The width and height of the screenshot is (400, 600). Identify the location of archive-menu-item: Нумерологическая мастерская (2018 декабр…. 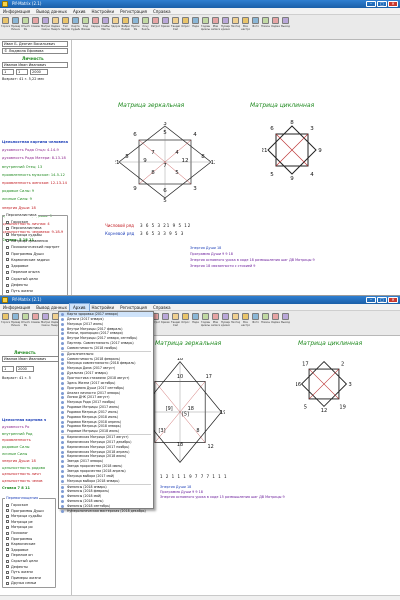
(106, 511).